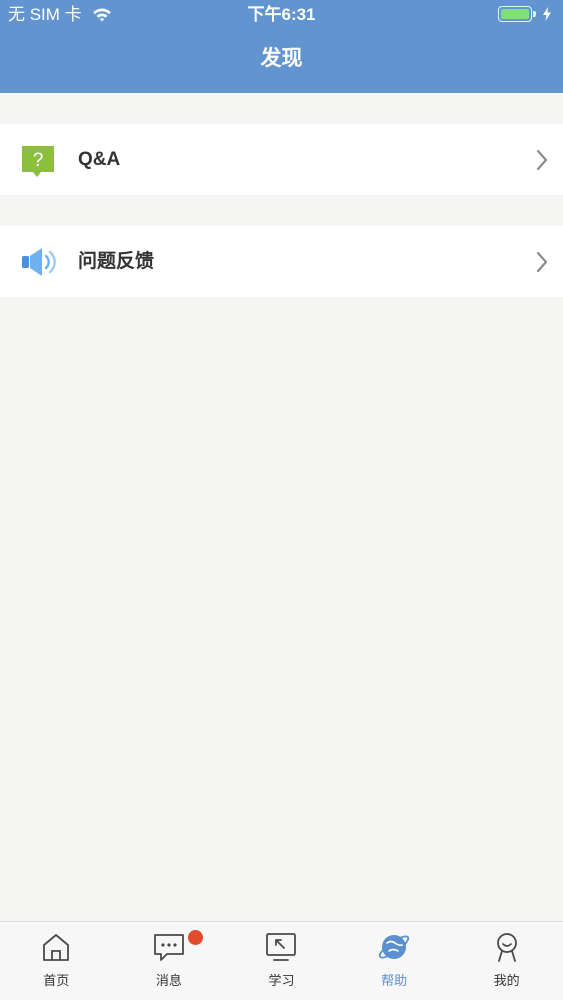 The height and width of the screenshot is (1000, 563). Describe the element at coordinates (281, 980) in the screenshot. I see `tab-label: 学习` at that location.